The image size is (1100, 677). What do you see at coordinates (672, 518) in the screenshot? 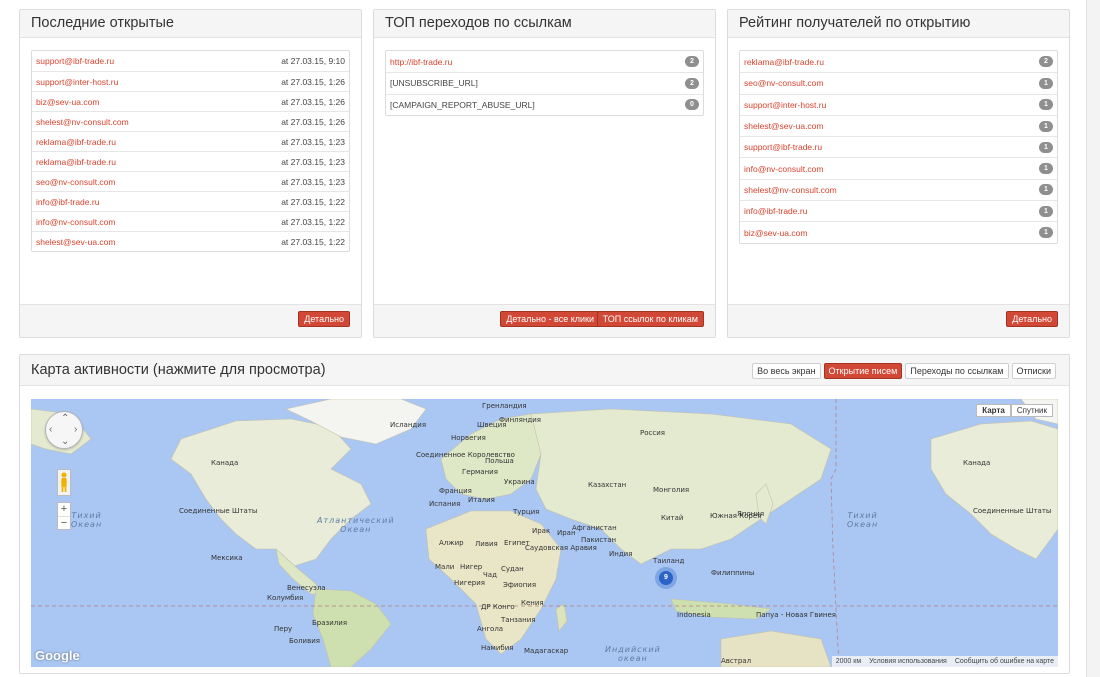
I see `map-label-china: Китай` at bounding box center [672, 518].